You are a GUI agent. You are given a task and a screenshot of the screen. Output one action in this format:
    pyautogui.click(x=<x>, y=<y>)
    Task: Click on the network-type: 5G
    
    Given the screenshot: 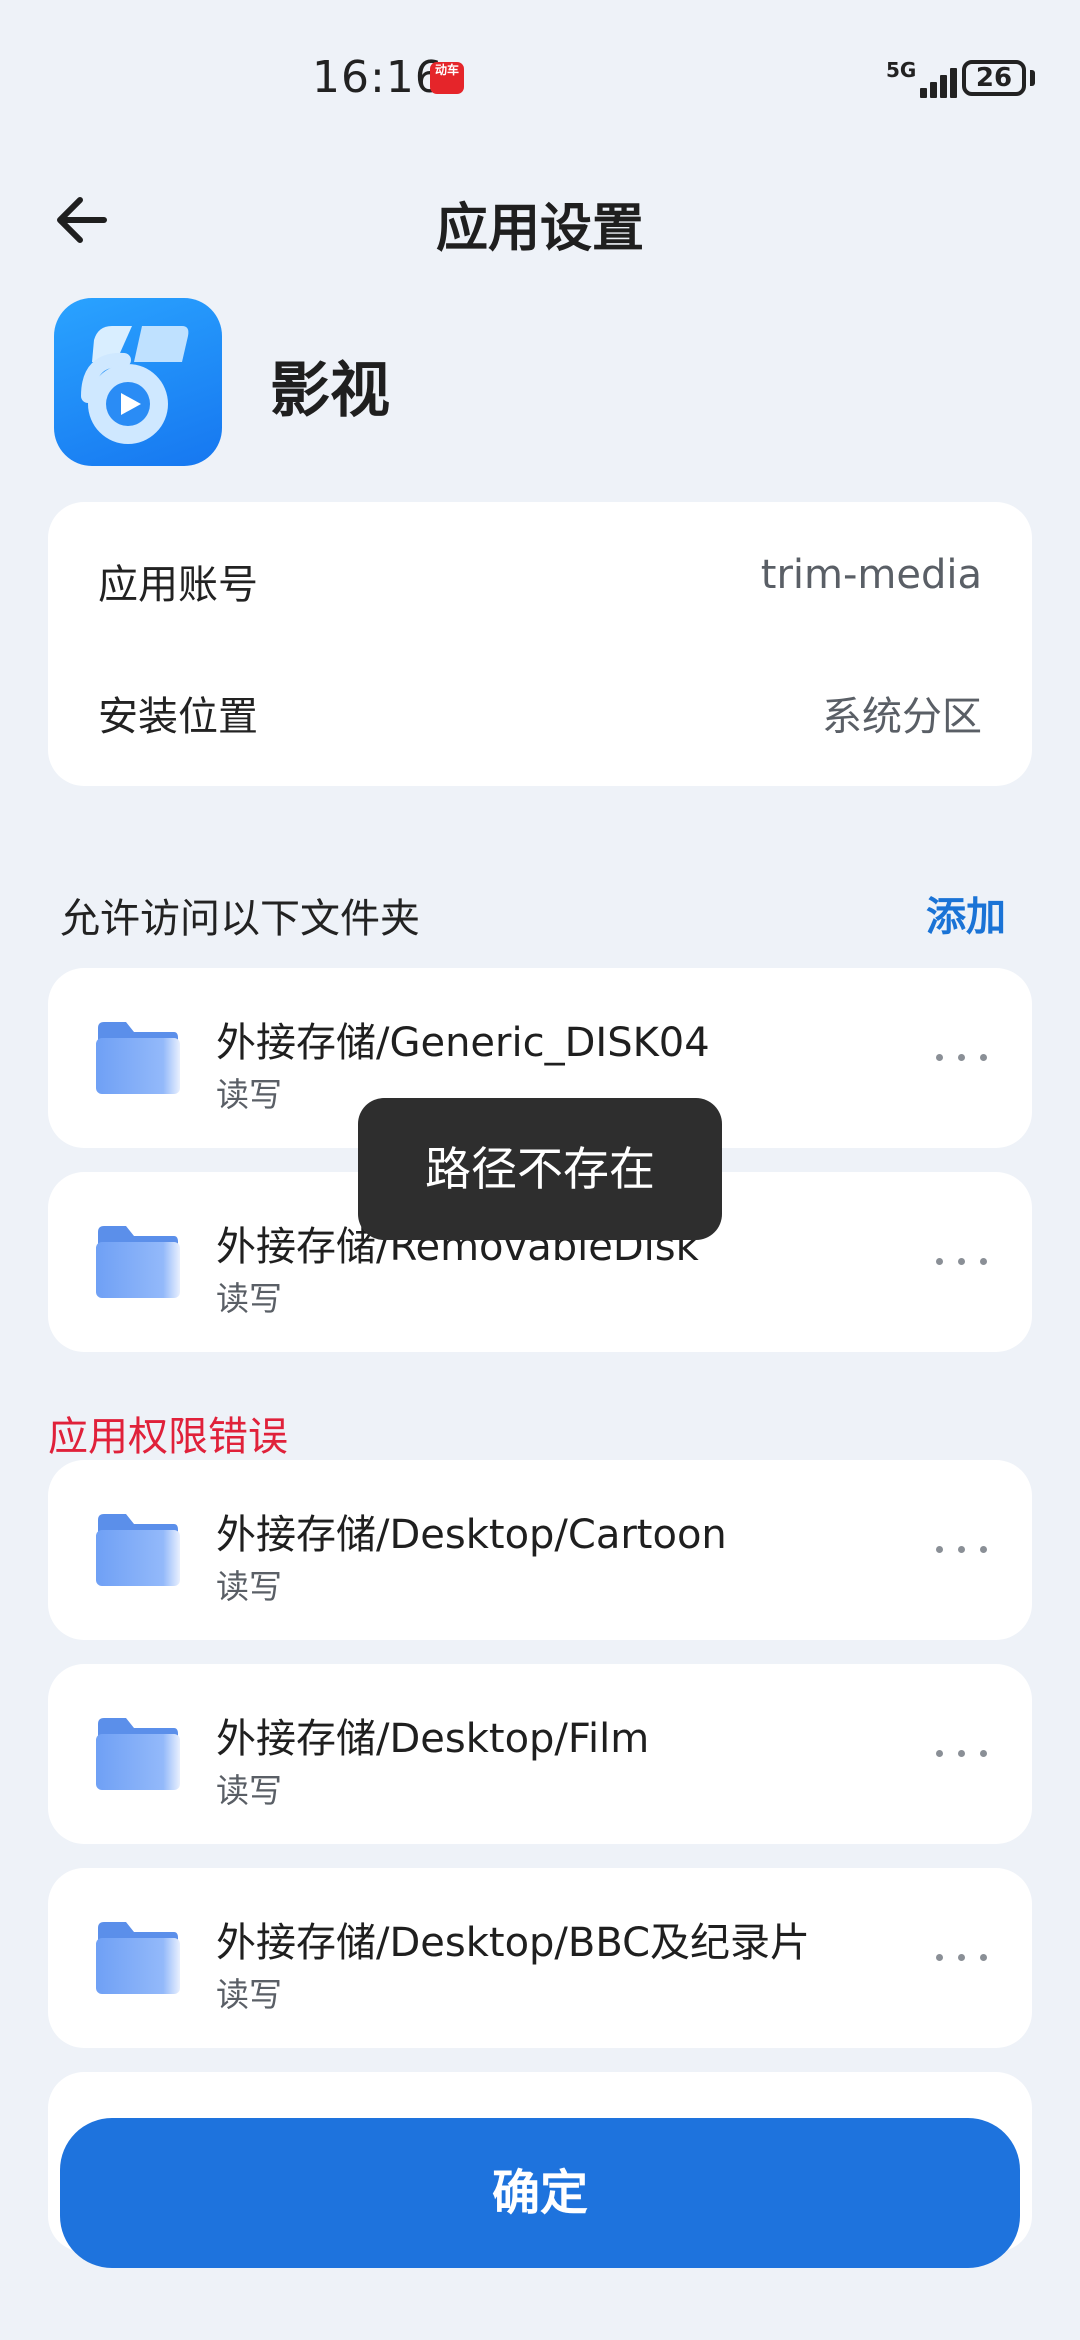 What is the action you would take?
    pyautogui.click(x=901, y=70)
    